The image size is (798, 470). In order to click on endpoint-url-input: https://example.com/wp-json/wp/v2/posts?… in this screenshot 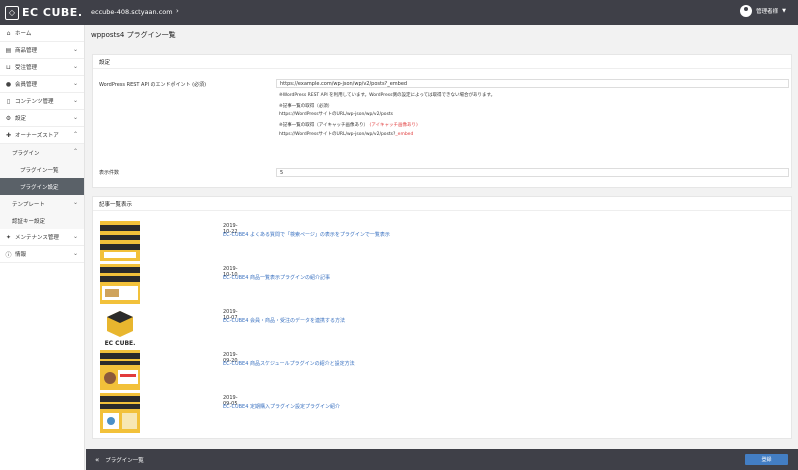, I will do `click(532, 83)`.